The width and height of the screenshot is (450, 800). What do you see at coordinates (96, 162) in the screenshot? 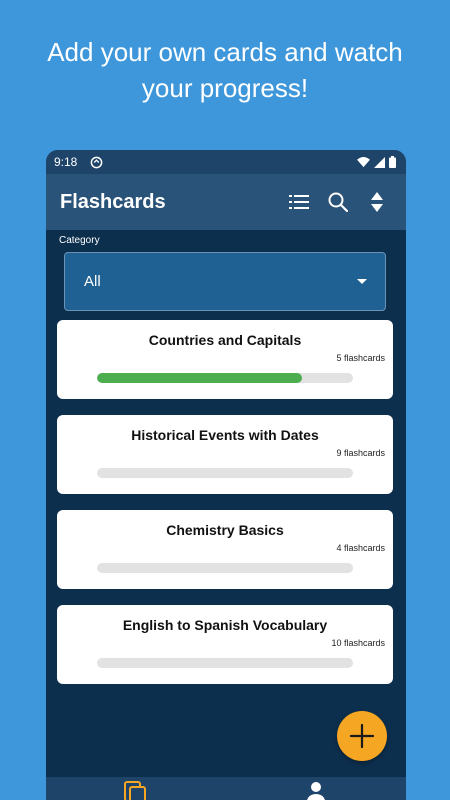
I see `sync-icon` at bounding box center [96, 162].